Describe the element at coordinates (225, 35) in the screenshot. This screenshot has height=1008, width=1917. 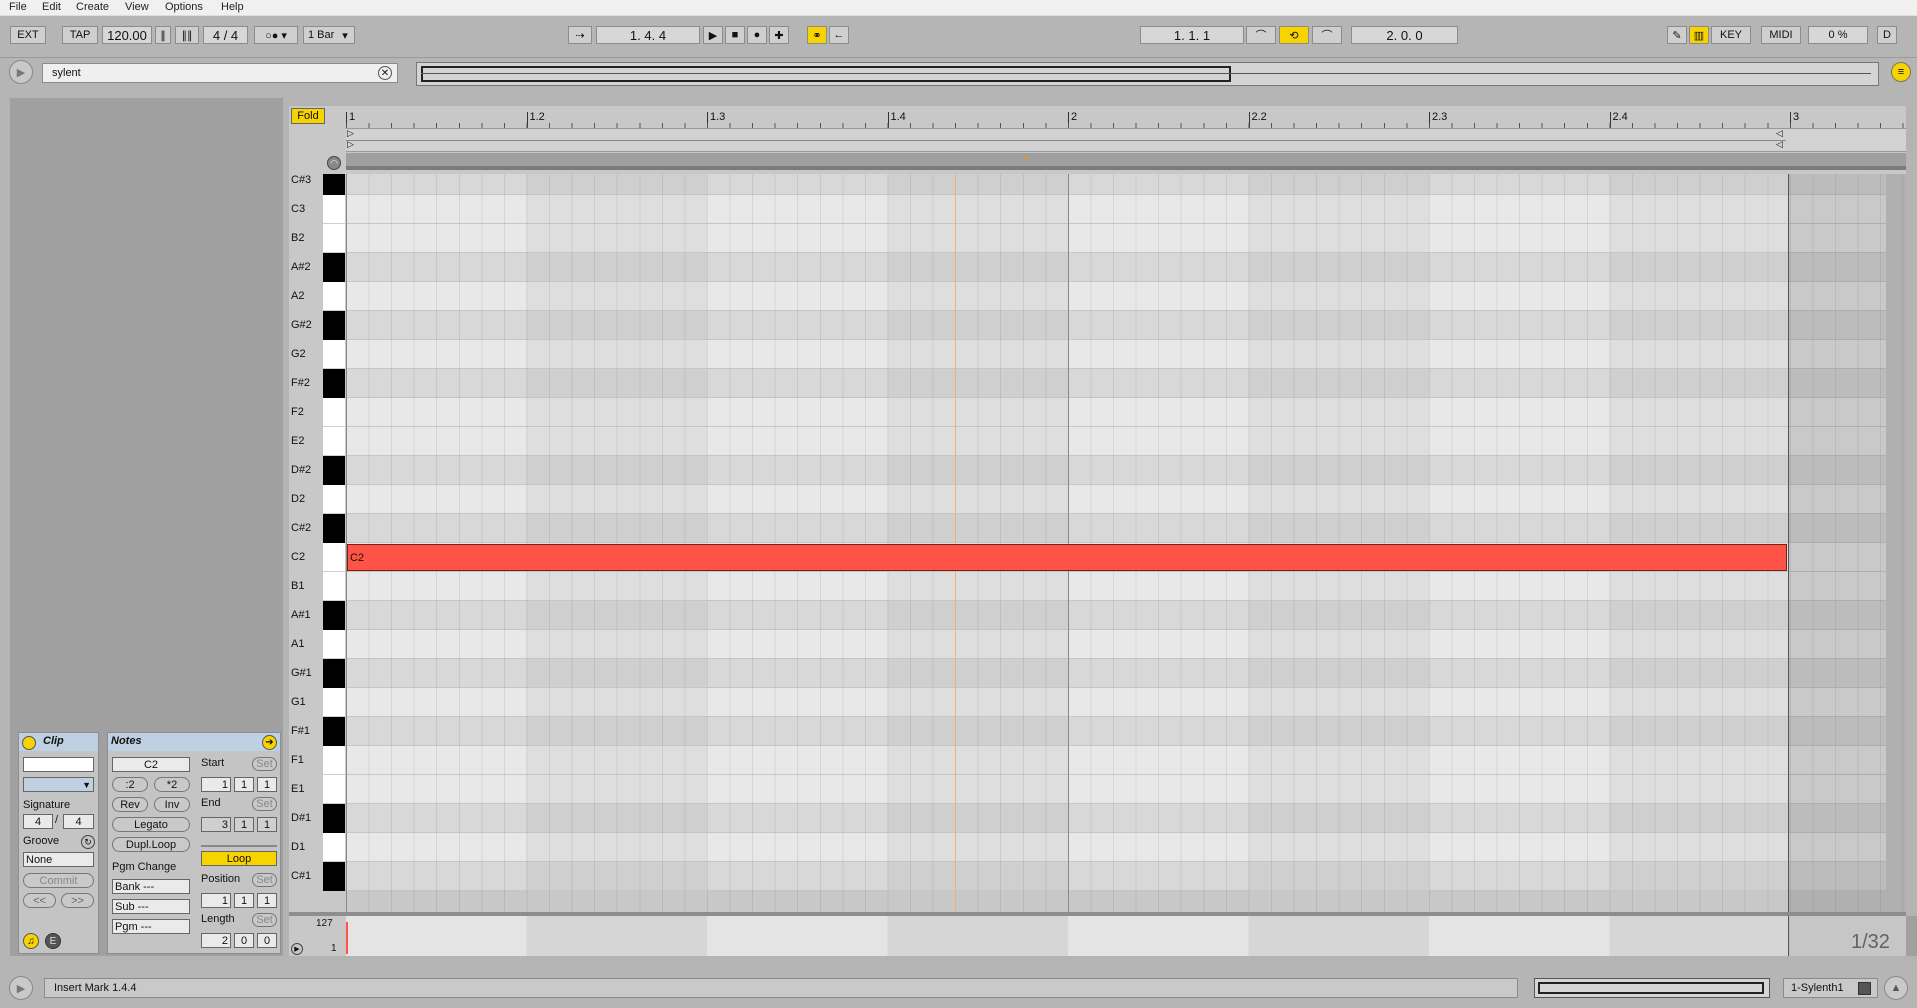
I see `signature-field: 4 / 4` at that location.